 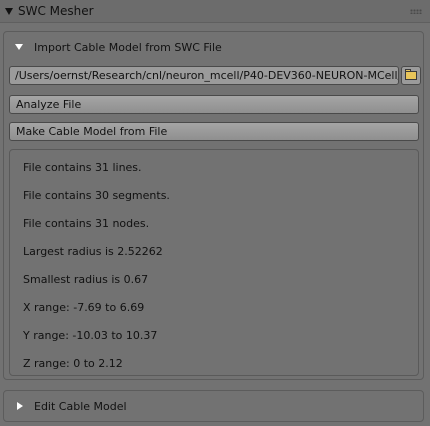 I want to click on edit-section-header: Edit Cable Model, so click(x=213, y=406).